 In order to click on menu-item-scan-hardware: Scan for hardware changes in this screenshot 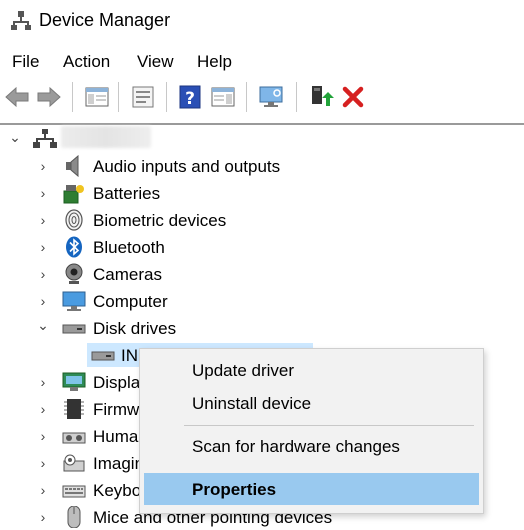, I will do `click(311, 446)`.